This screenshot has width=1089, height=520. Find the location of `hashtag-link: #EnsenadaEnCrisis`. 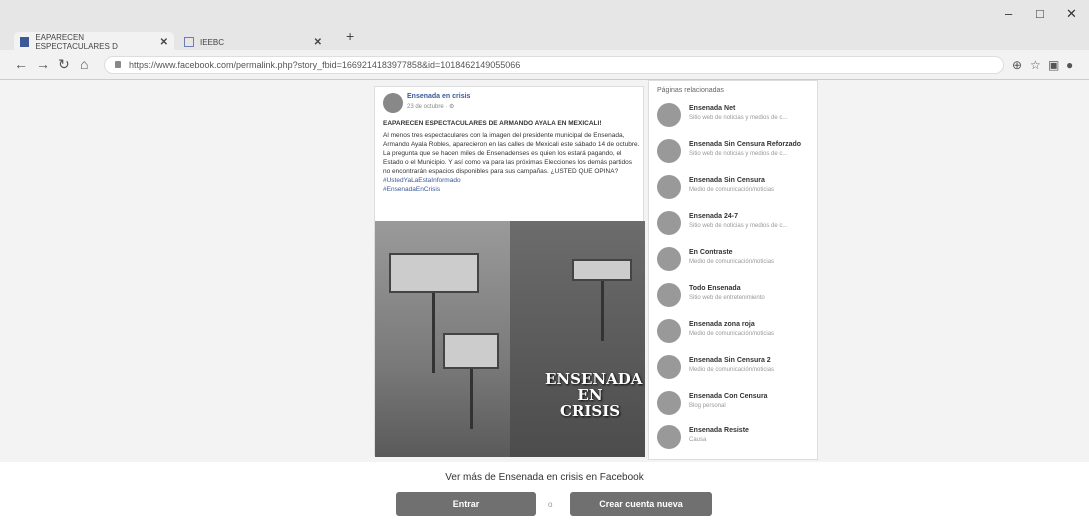

hashtag-link: #EnsenadaEnCrisis is located at coordinates (512, 189).